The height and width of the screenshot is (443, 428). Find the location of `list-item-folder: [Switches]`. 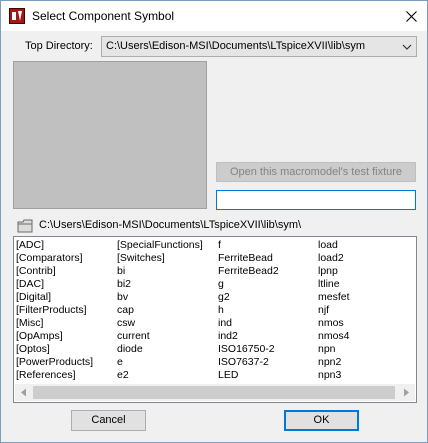

list-item-folder: [Switches] is located at coordinates (166, 258).